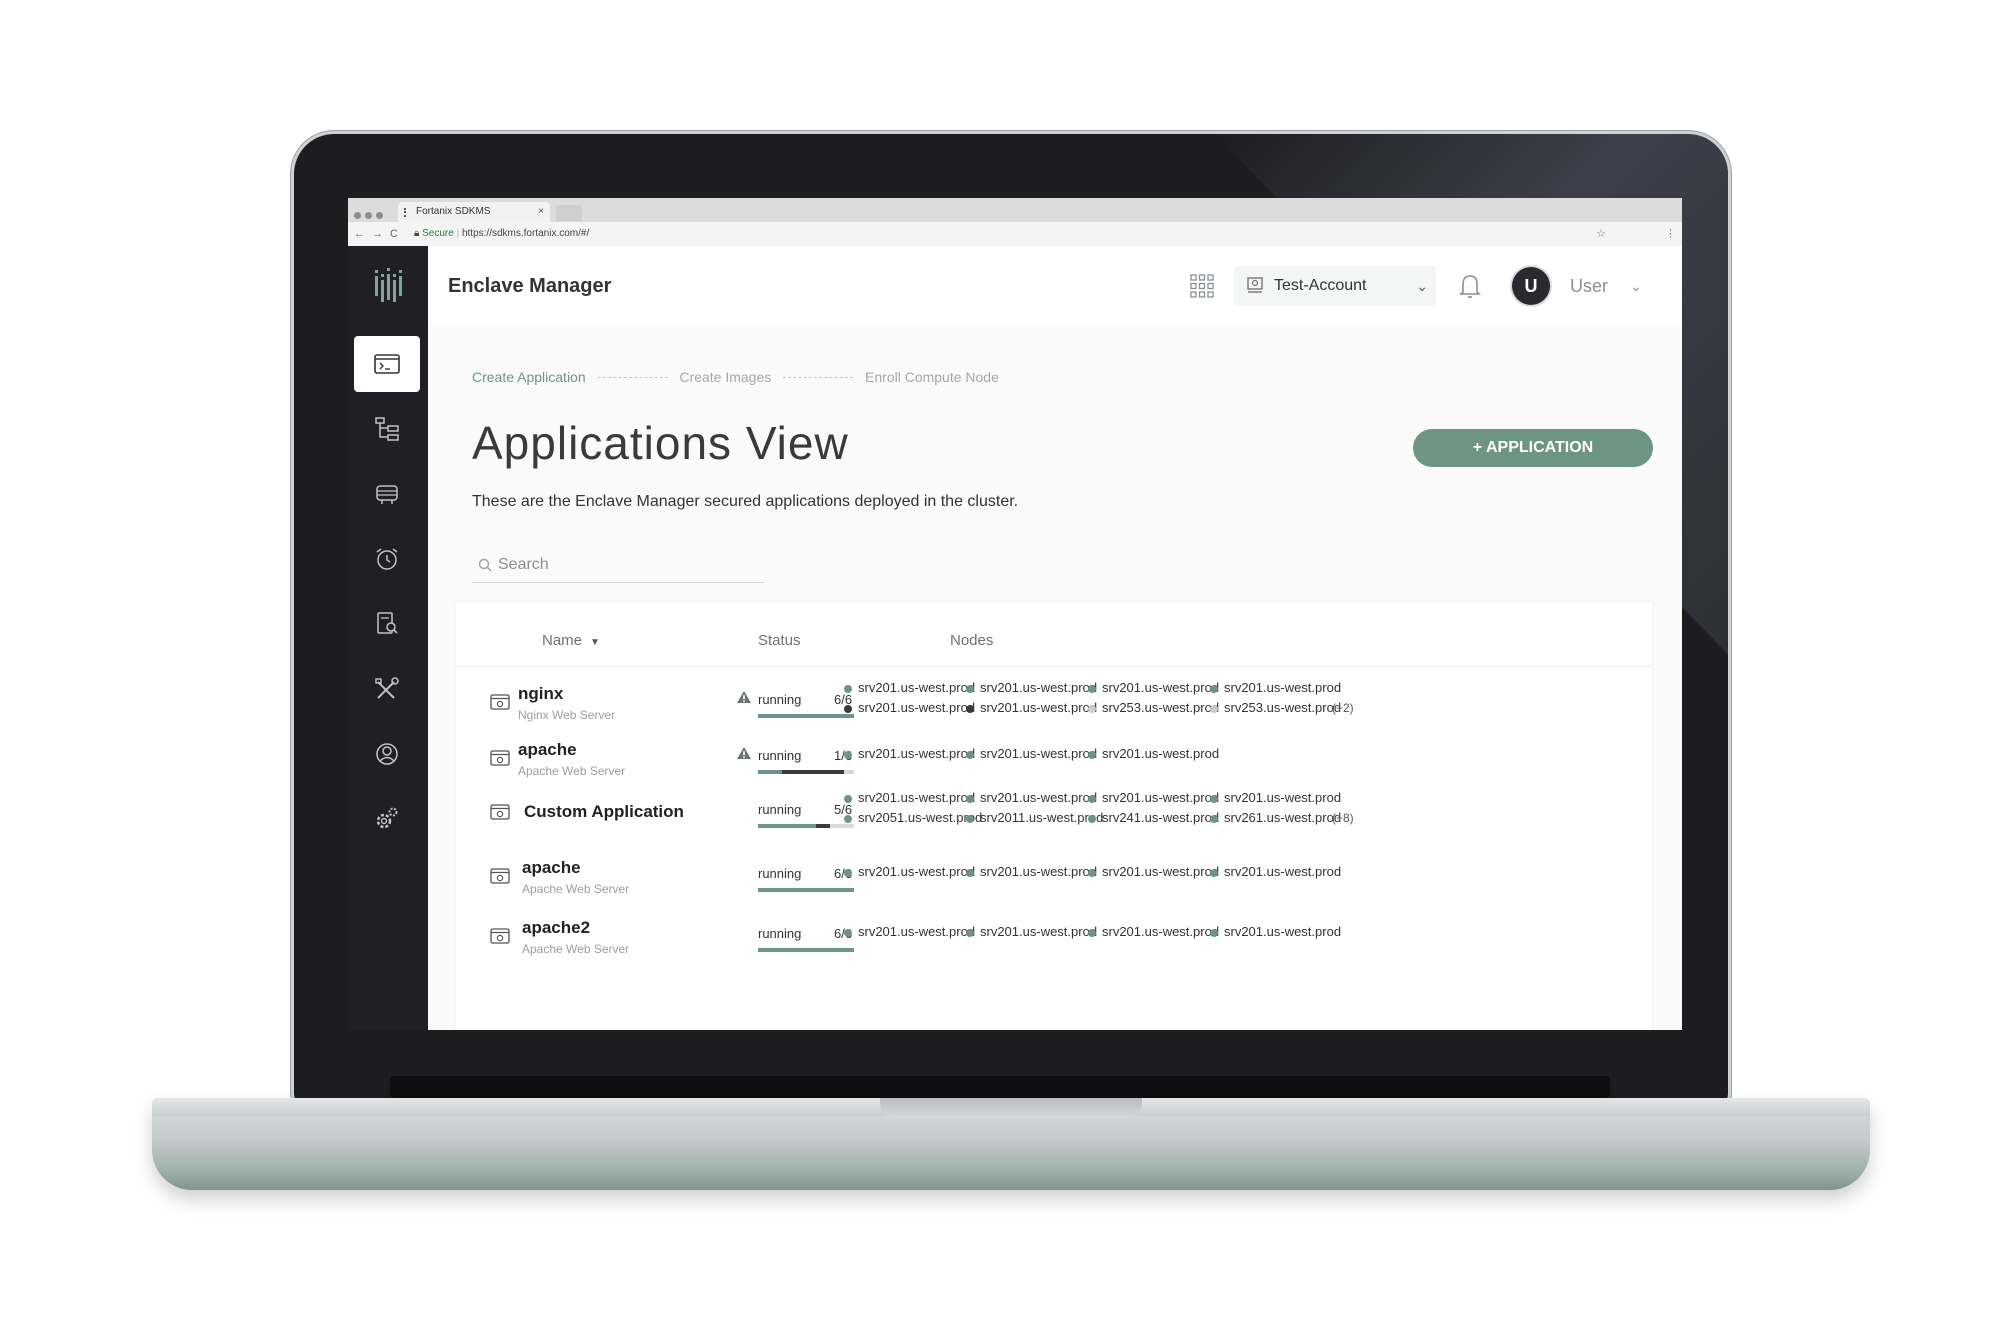 The height and width of the screenshot is (1344, 2000). What do you see at coordinates (1343, 818) in the screenshot?
I see `more-nodes-count: (+8)` at bounding box center [1343, 818].